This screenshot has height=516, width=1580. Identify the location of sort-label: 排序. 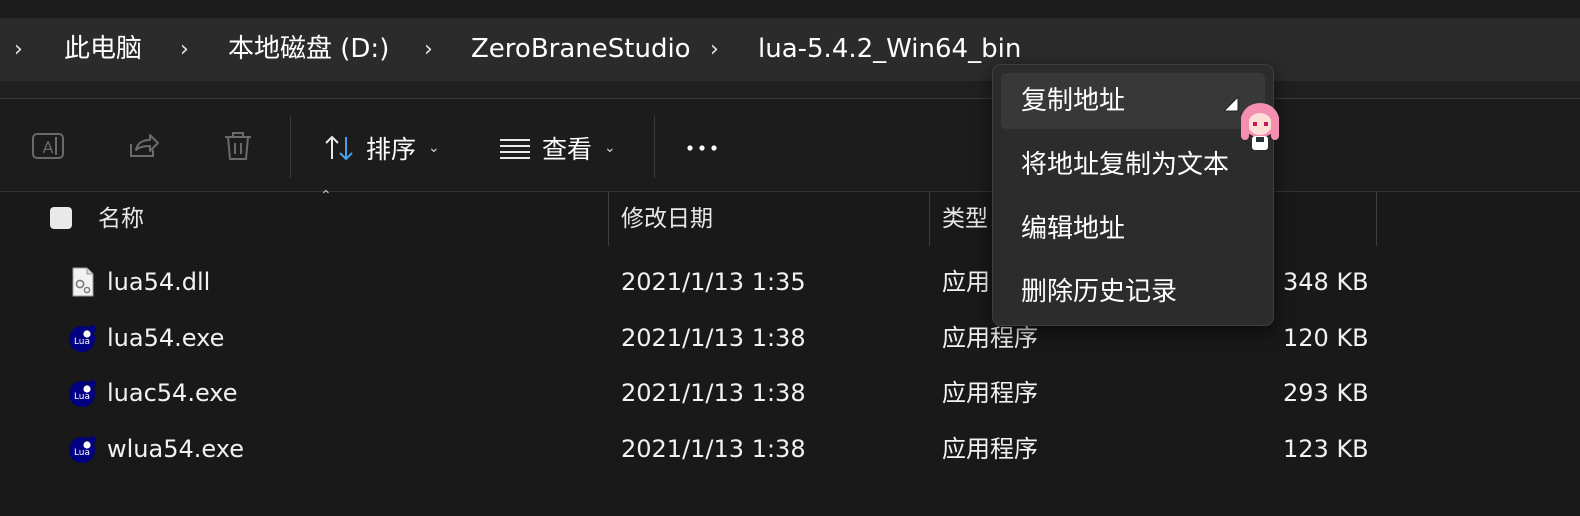
(391, 149).